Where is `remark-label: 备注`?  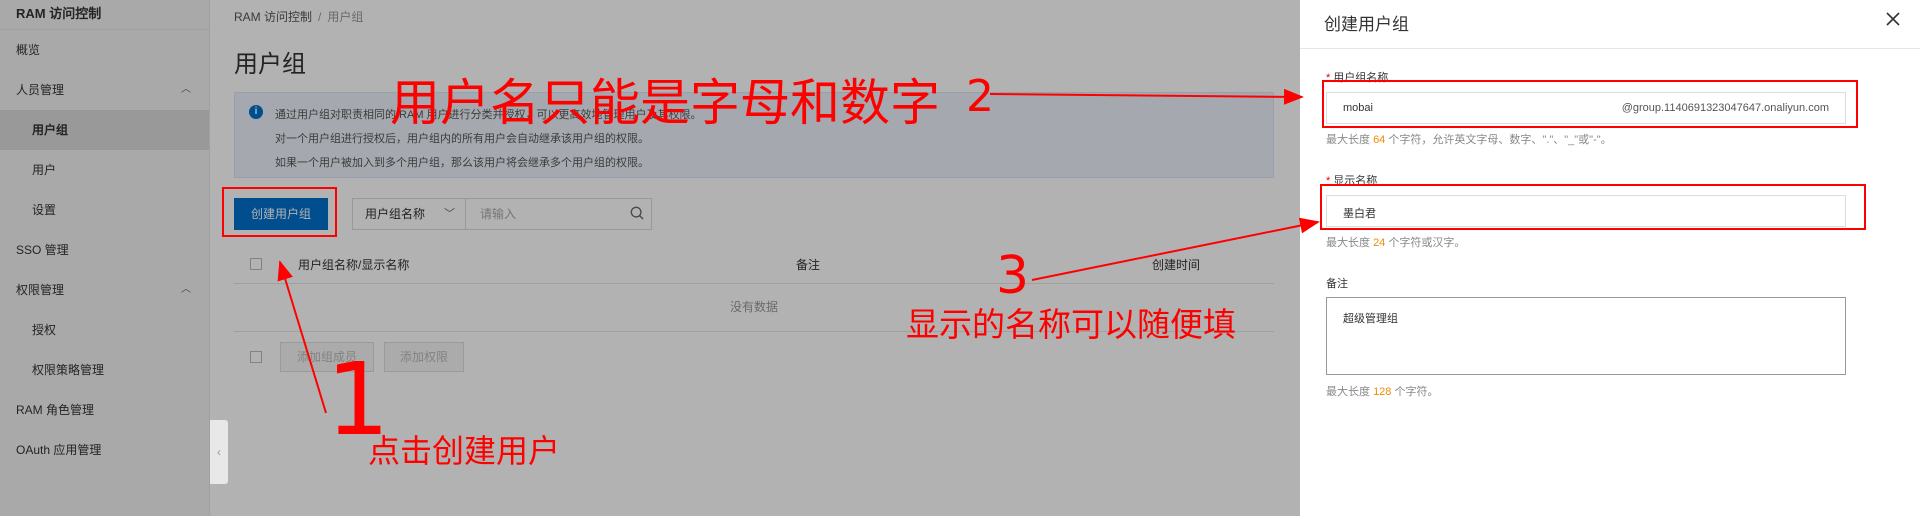
remark-label: 备注 is located at coordinates (1337, 284).